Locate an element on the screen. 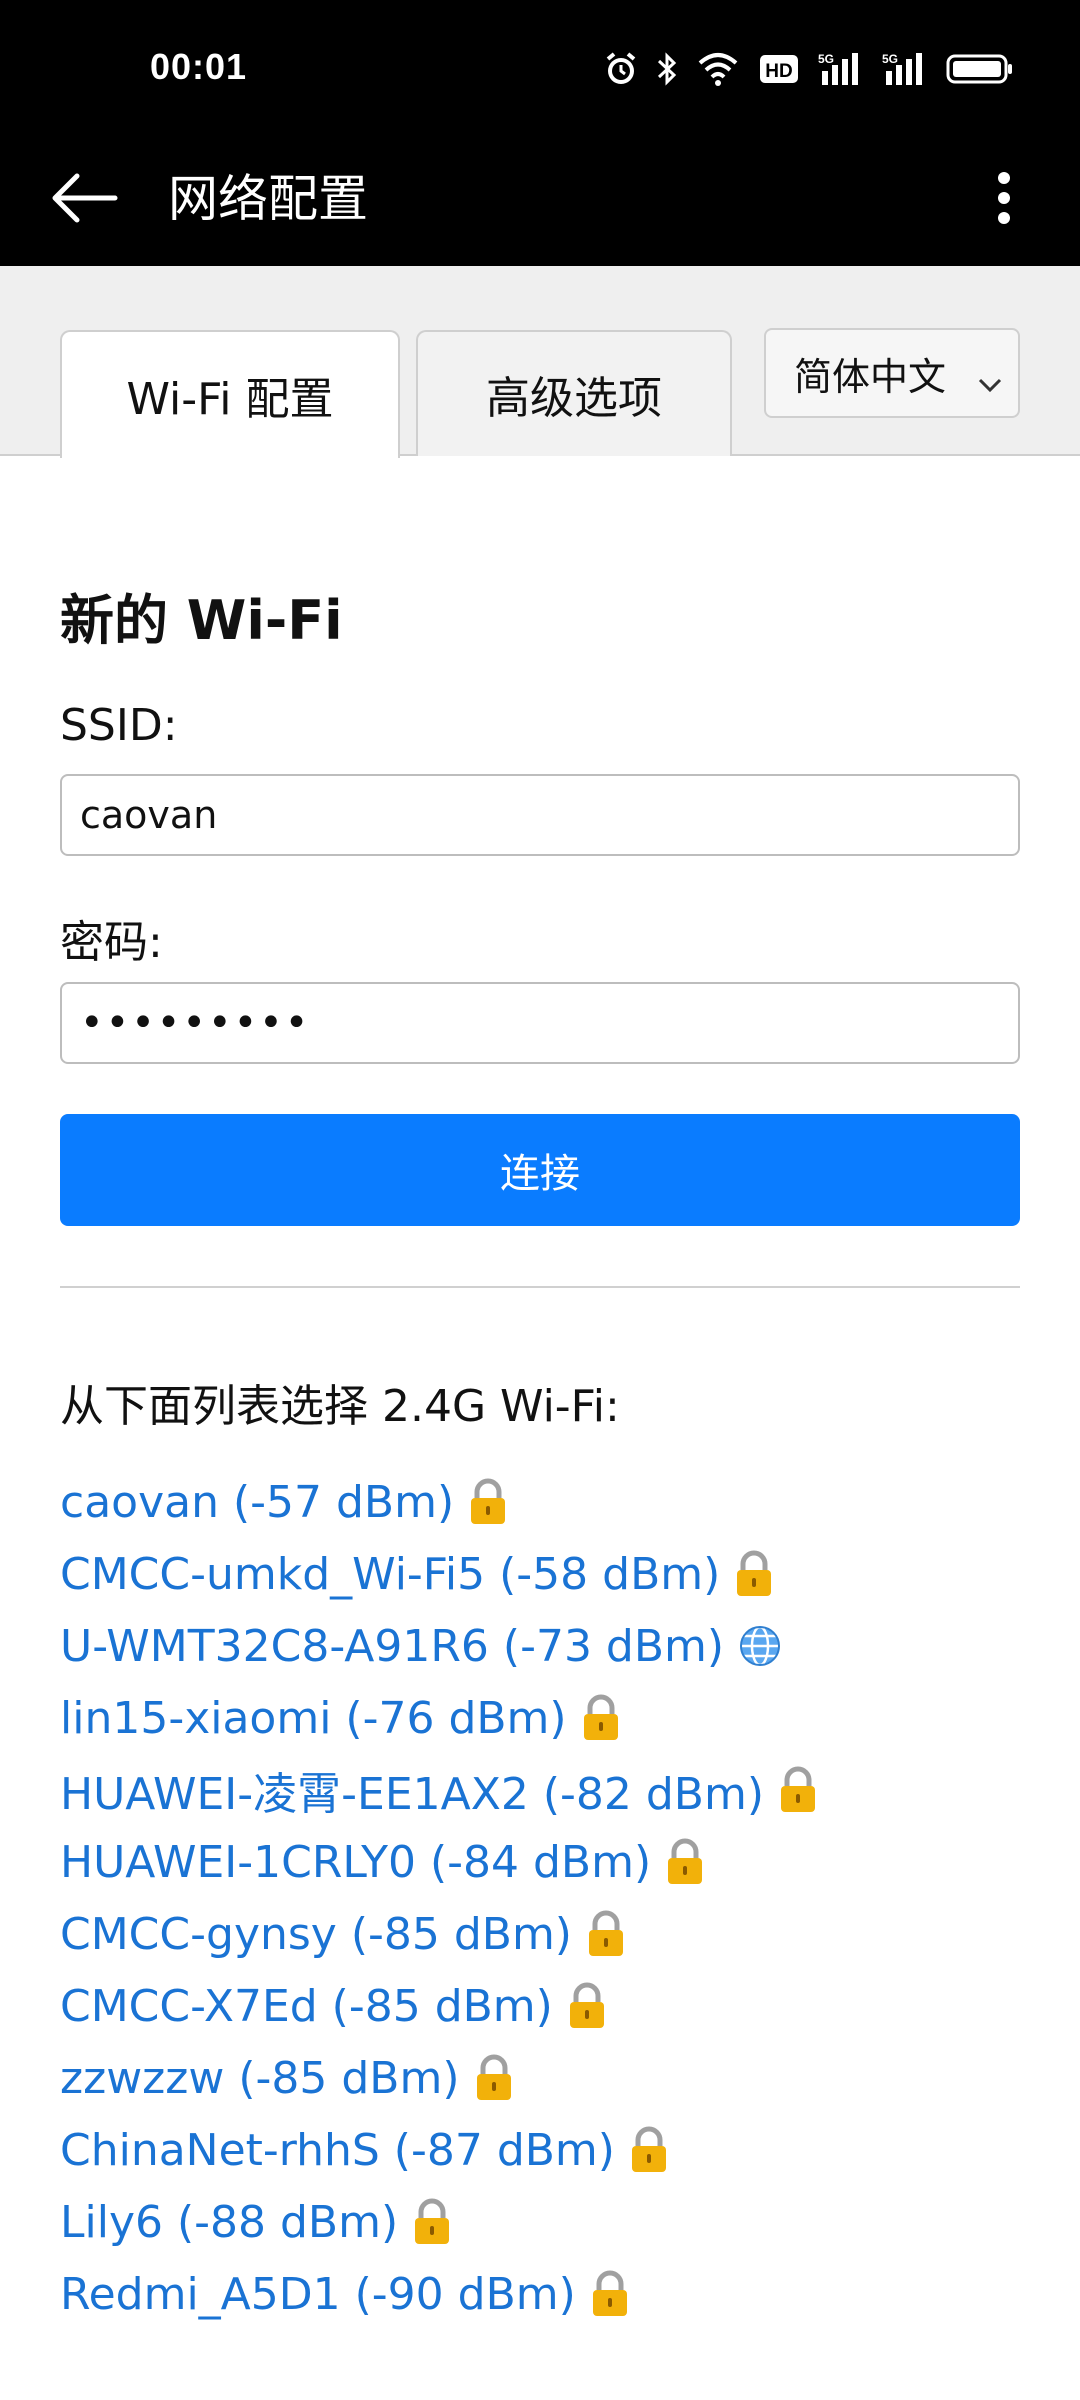  wifi-list-item: U-WMT32C8-A91R6 (-73 dBm) is located at coordinates (540, 1646).